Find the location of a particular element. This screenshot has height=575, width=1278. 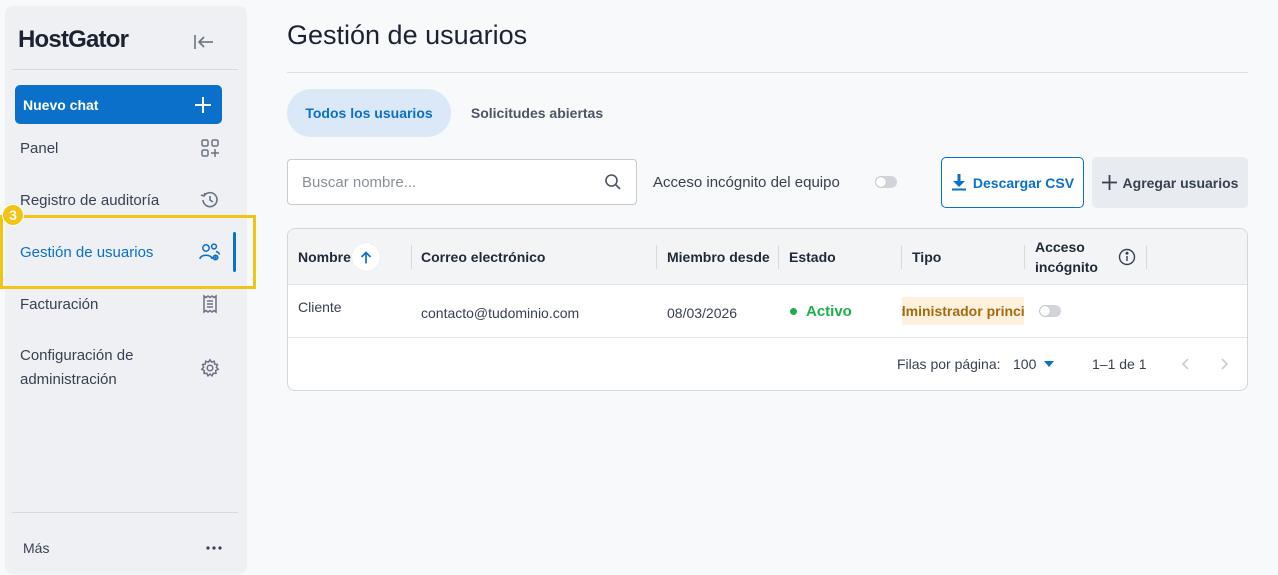

cell-name: Cliente is located at coordinates (320, 307).